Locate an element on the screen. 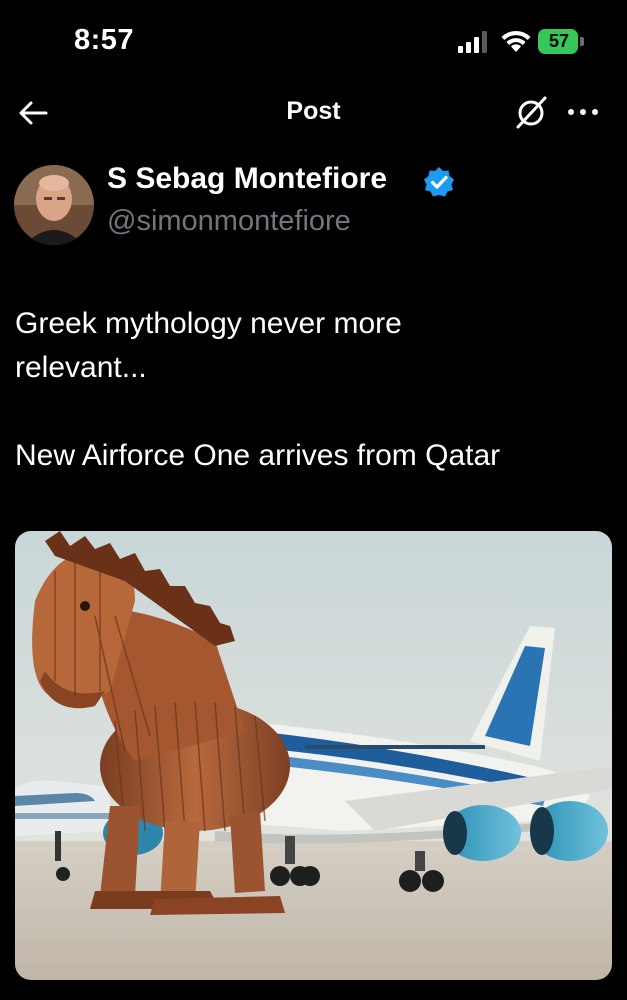  grok-icon is located at coordinates (531, 112).